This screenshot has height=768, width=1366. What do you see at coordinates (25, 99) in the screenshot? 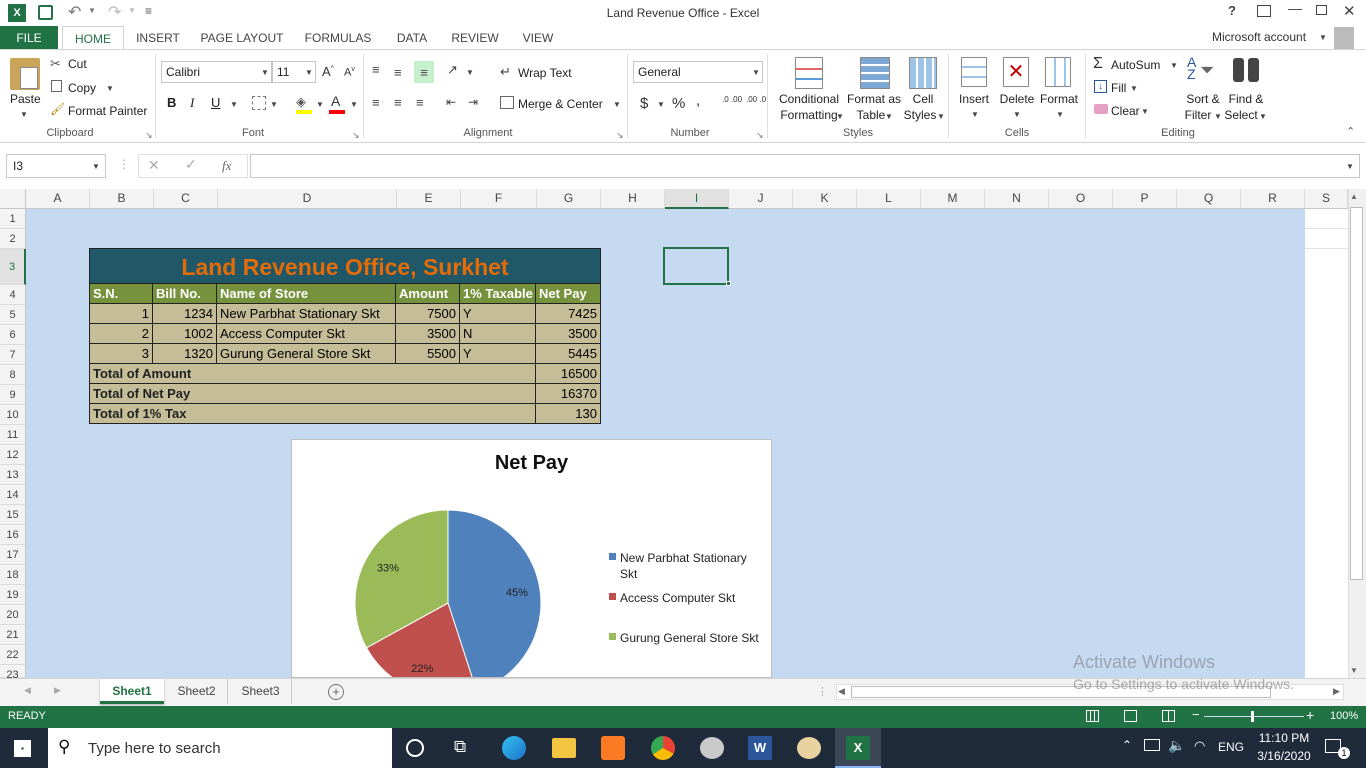
I see `paste-button: Paste` at bounding box center [25, 99].